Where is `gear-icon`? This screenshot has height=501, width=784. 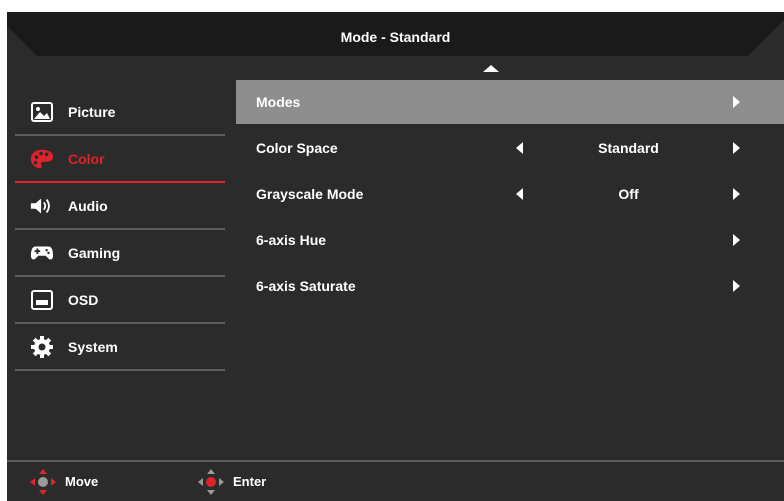 gear-icon is located at coordinates (42, 347).